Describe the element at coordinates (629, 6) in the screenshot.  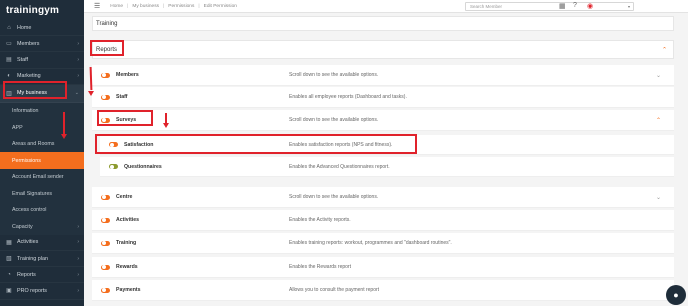
I see `chevron-down-icon: ▾` at that location.